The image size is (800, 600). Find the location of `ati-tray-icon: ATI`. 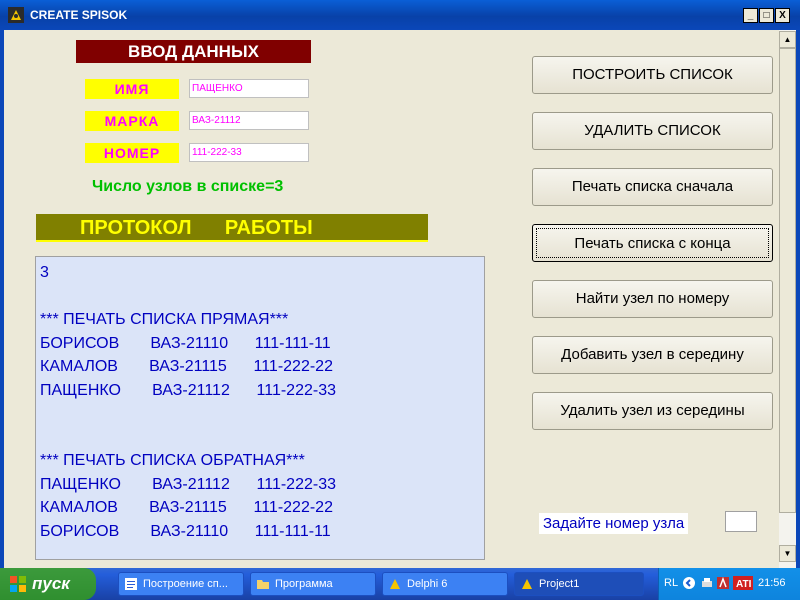

ati-tray-icon: ATI is located at coordinates (743, 583).